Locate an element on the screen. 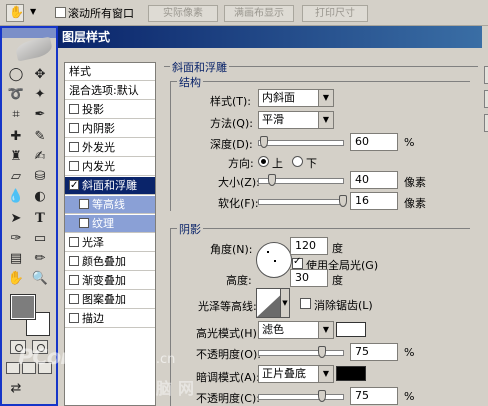 This screenshot has width=488, height=406. slice-tool-icon: ✒ is located at coordinates (40, 115).